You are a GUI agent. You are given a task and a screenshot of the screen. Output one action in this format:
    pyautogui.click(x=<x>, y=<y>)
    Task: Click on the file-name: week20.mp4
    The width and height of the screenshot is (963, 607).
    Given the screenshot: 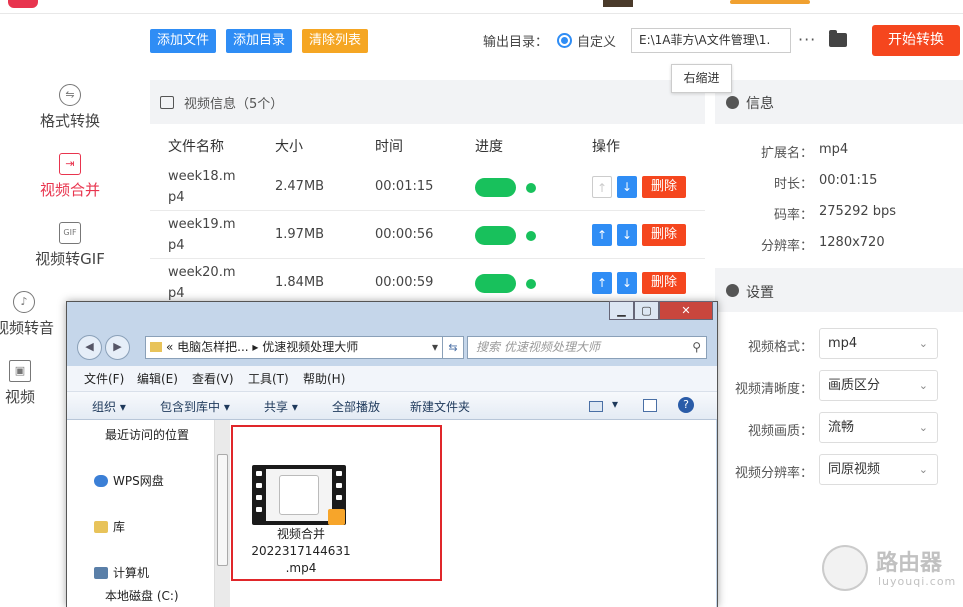 What is the action you would take?
    pyautogui.click(x=202, y=283)
    